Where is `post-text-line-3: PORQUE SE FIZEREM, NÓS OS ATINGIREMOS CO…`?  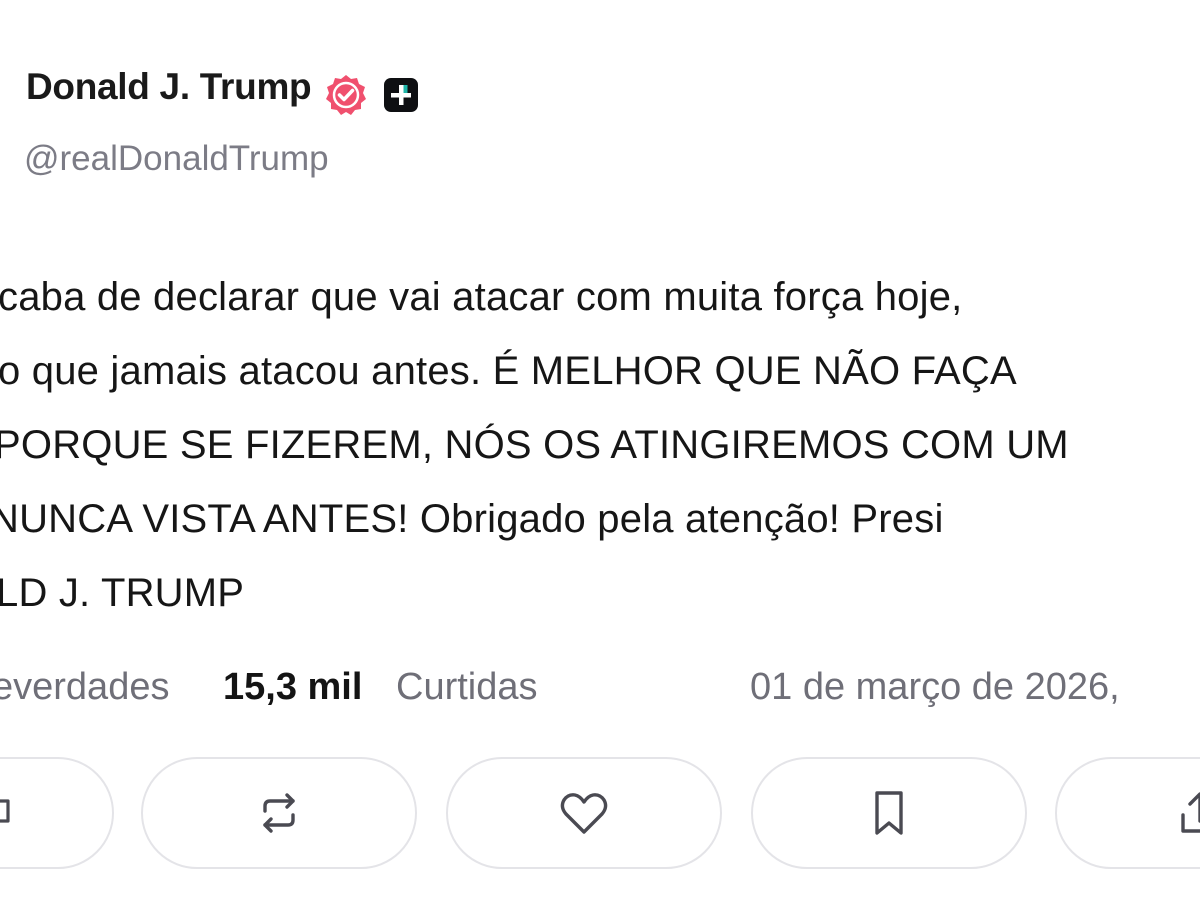
post-text-line-3: PORQUE SE FIZEREM, NÓS OS ATINGIREMOS CO… is located at coordinates (534, 445).